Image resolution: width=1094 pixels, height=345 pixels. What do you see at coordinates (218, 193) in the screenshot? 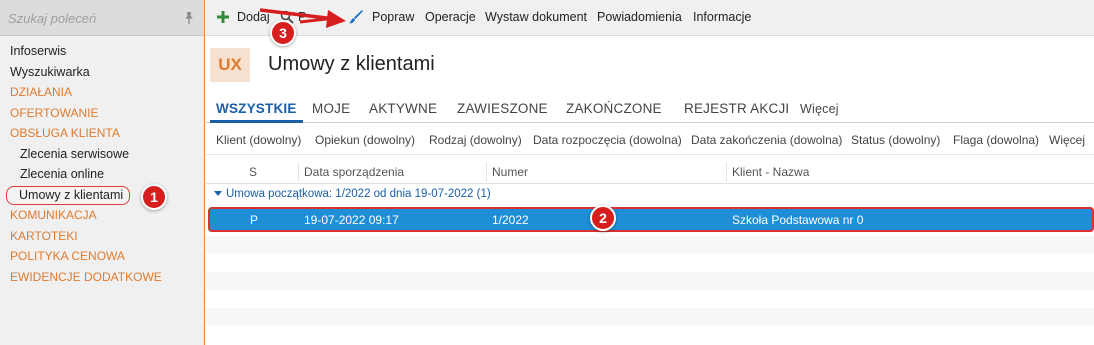
I see `collapse-triangle-icon` at bounding box center [218, 193].